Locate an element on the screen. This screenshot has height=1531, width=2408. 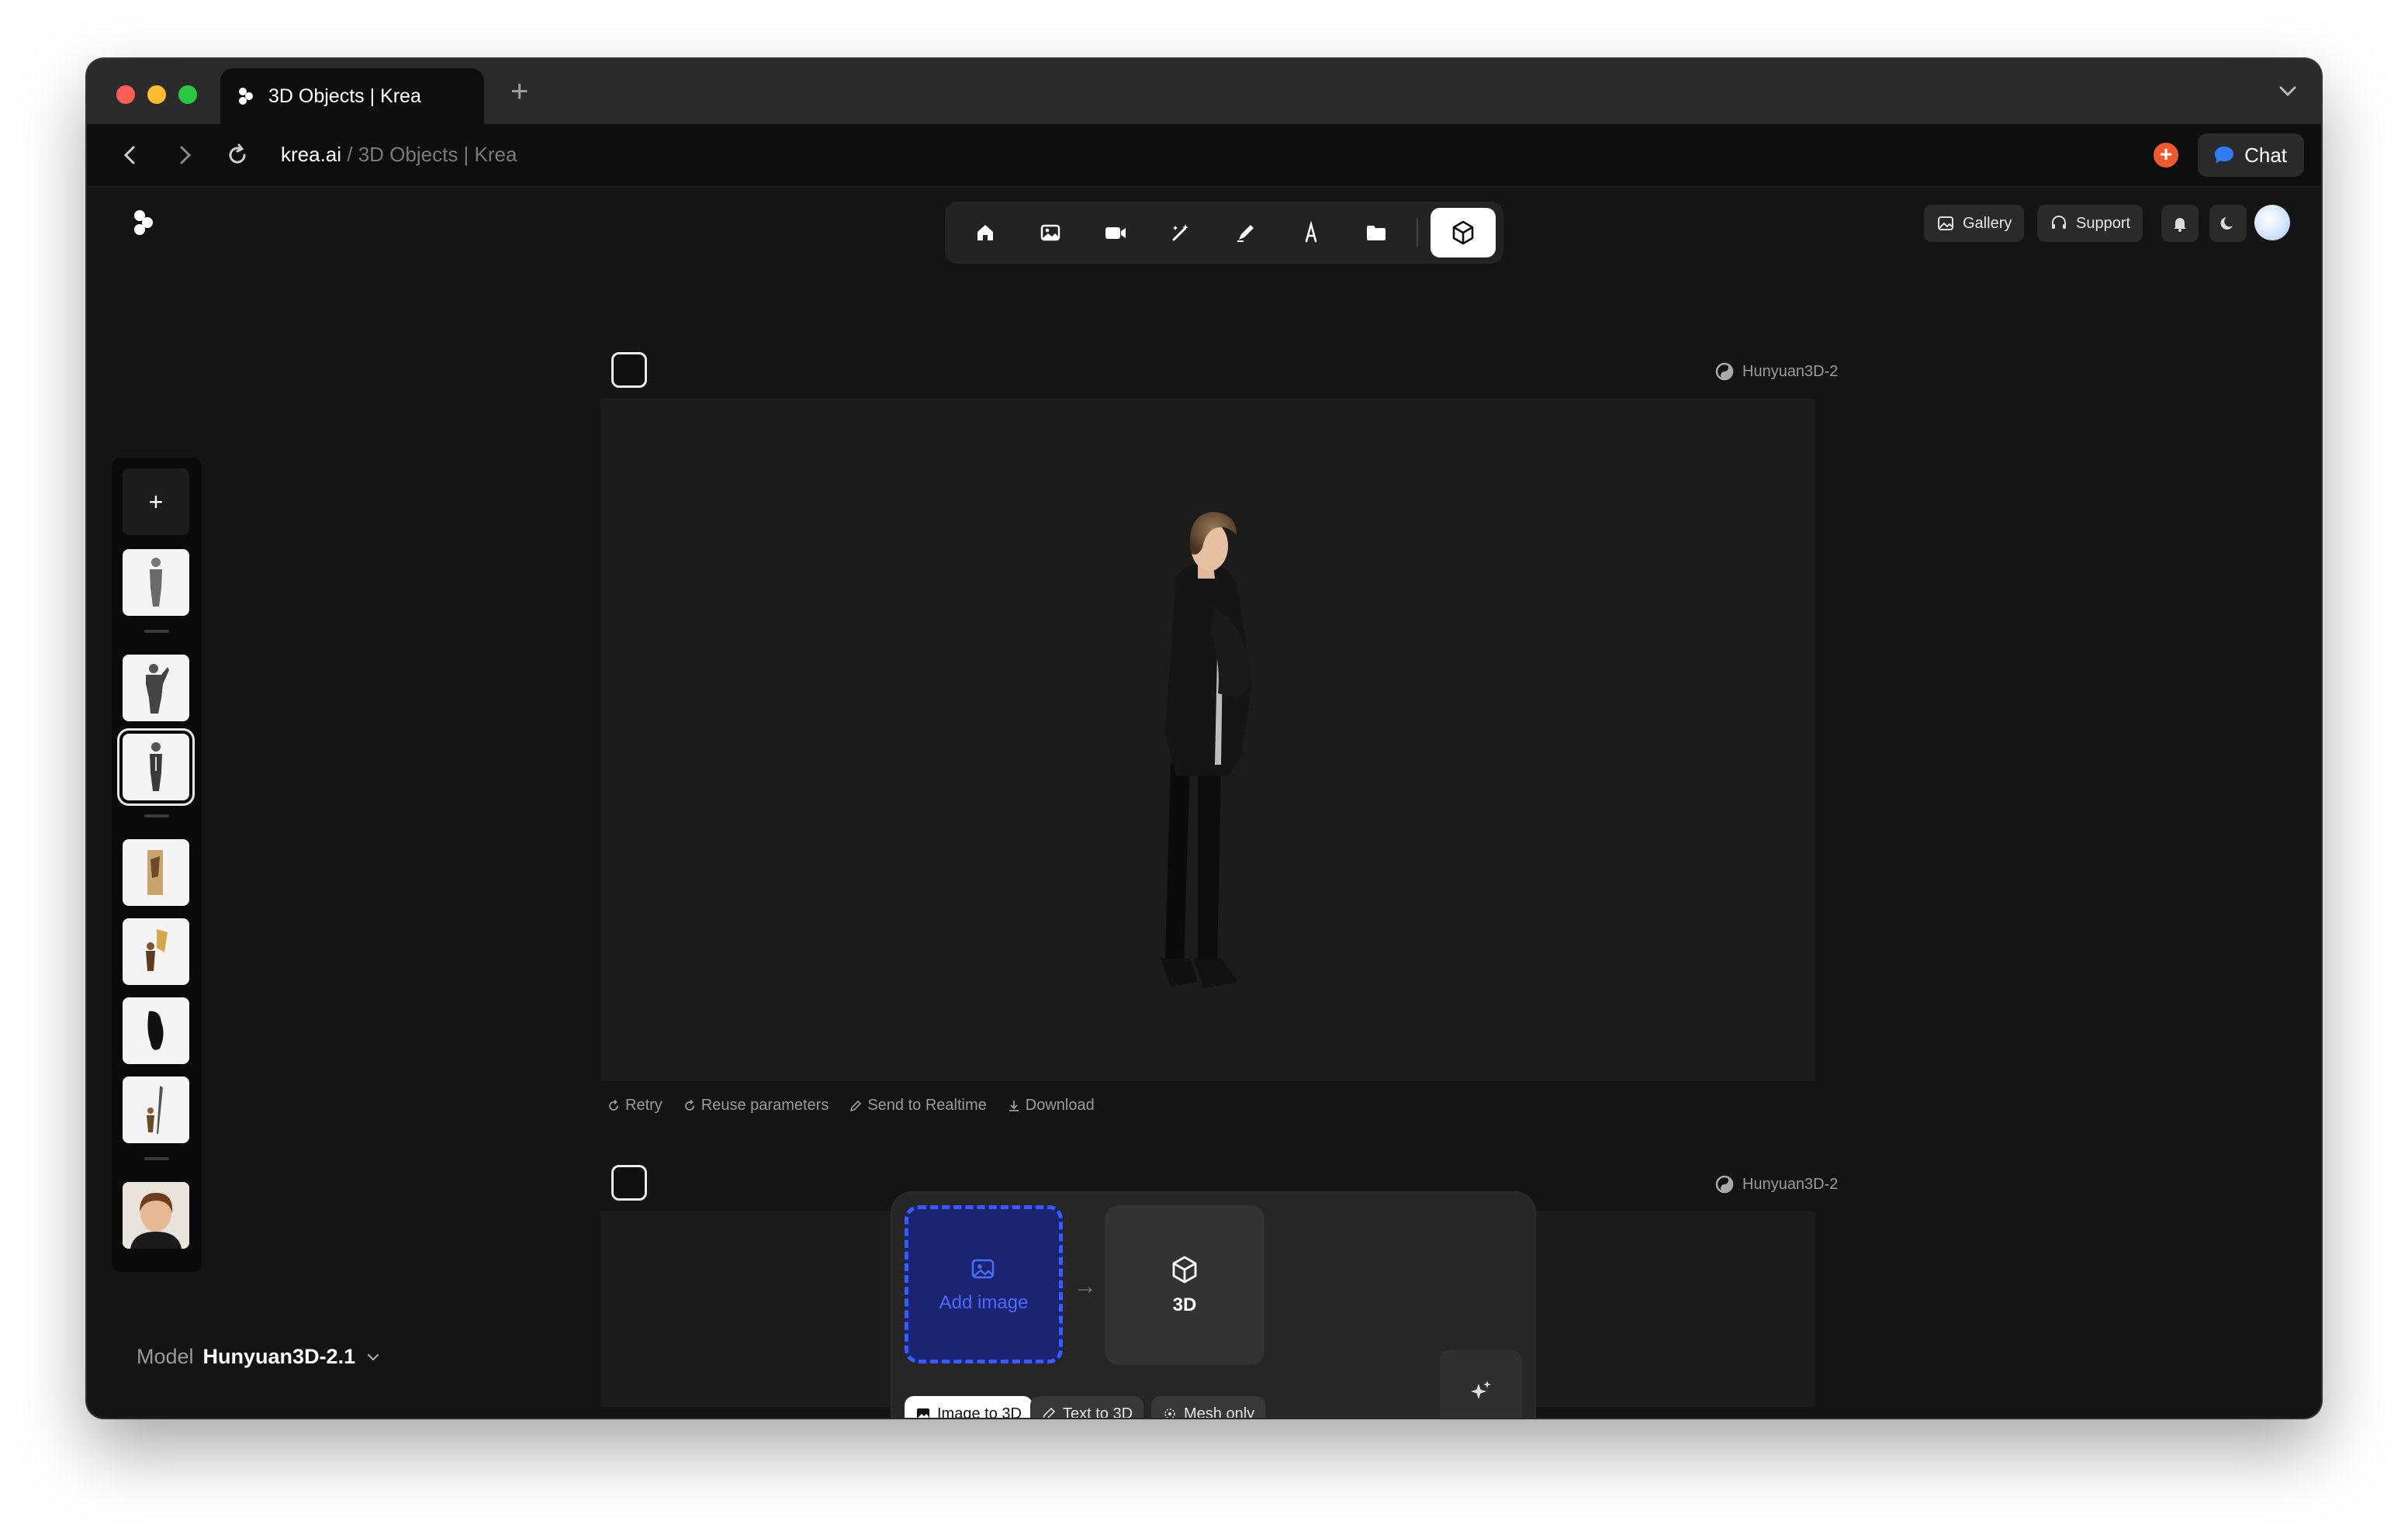
retry-label: Retry is located at coordinates (644, 1105).